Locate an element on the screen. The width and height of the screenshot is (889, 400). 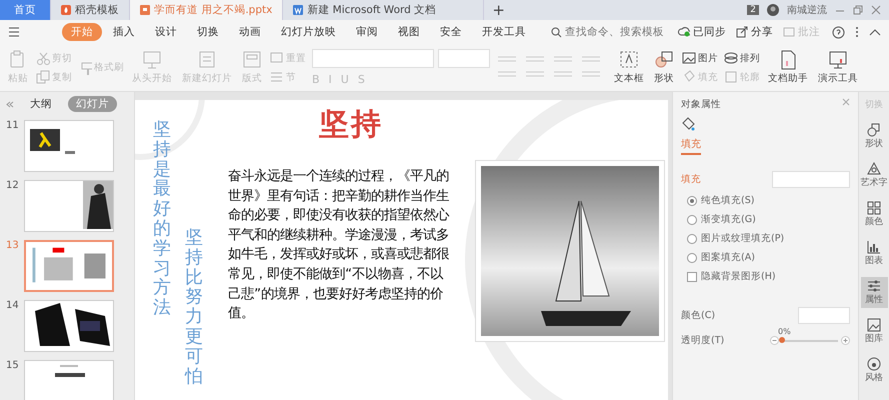
sync-button: 已同步 is located at coordinates (702, 32).